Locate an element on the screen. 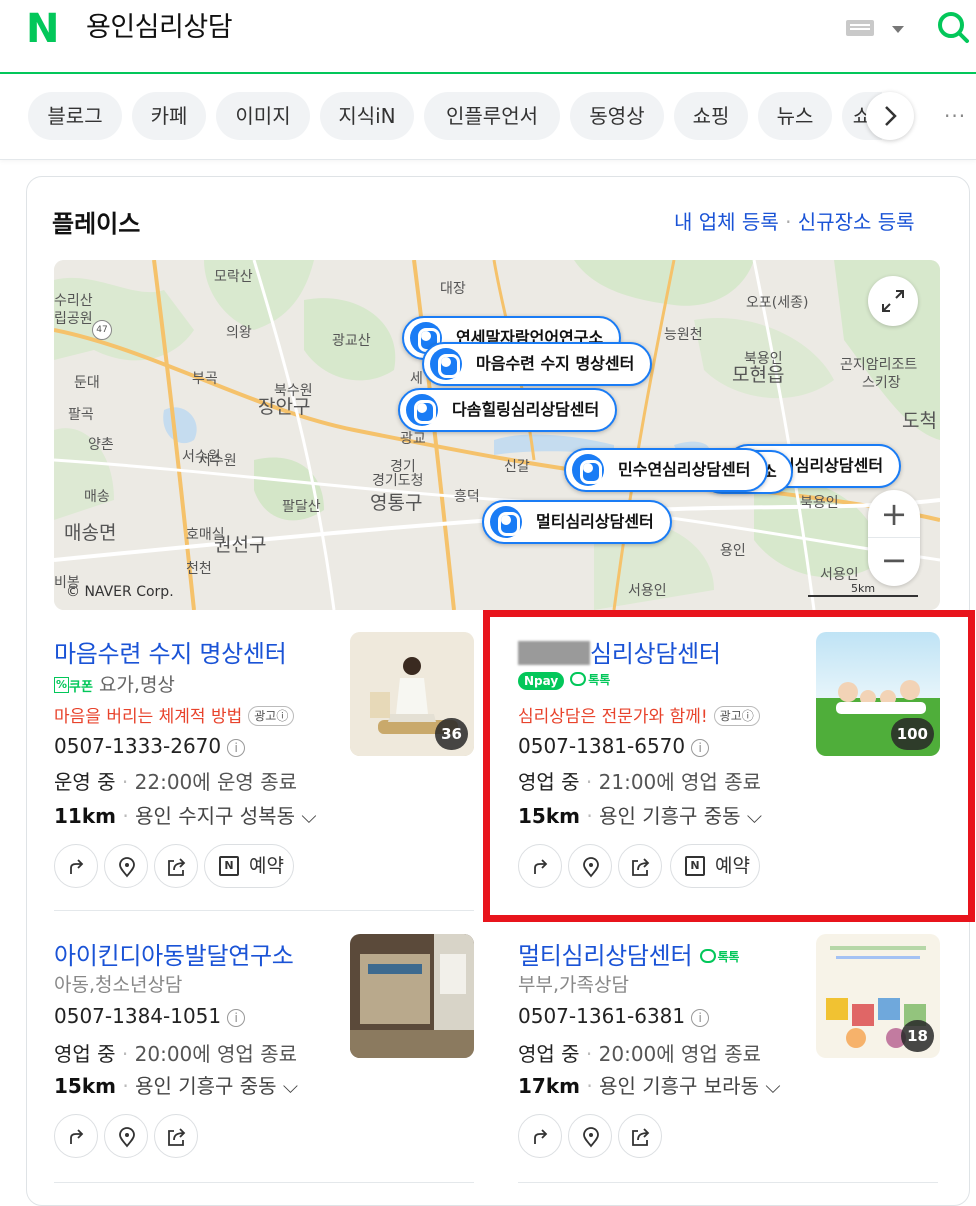  map-label: 곤지암리조트 is located at coordinates (879, 365).